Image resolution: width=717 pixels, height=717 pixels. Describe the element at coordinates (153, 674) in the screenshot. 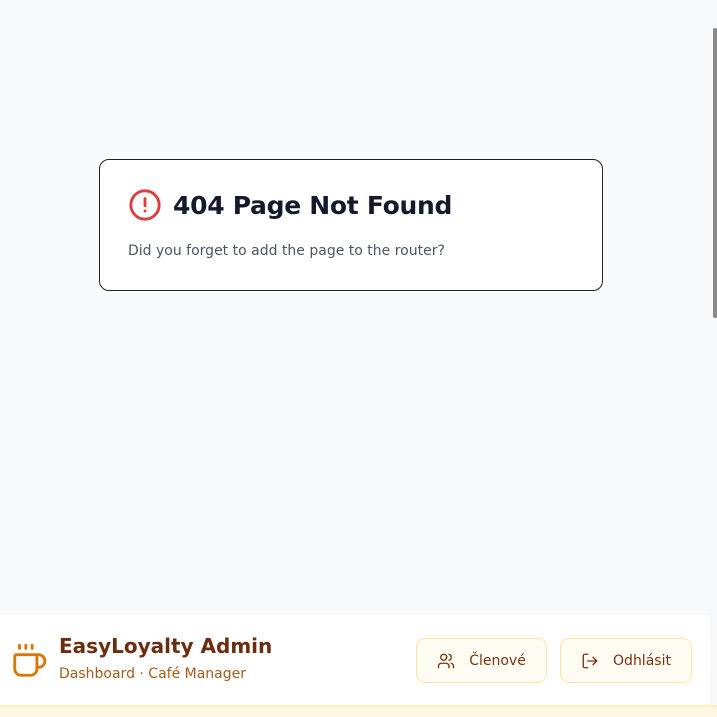

I see `brand-subtitle: Dashboard · Café Manager` at that location.